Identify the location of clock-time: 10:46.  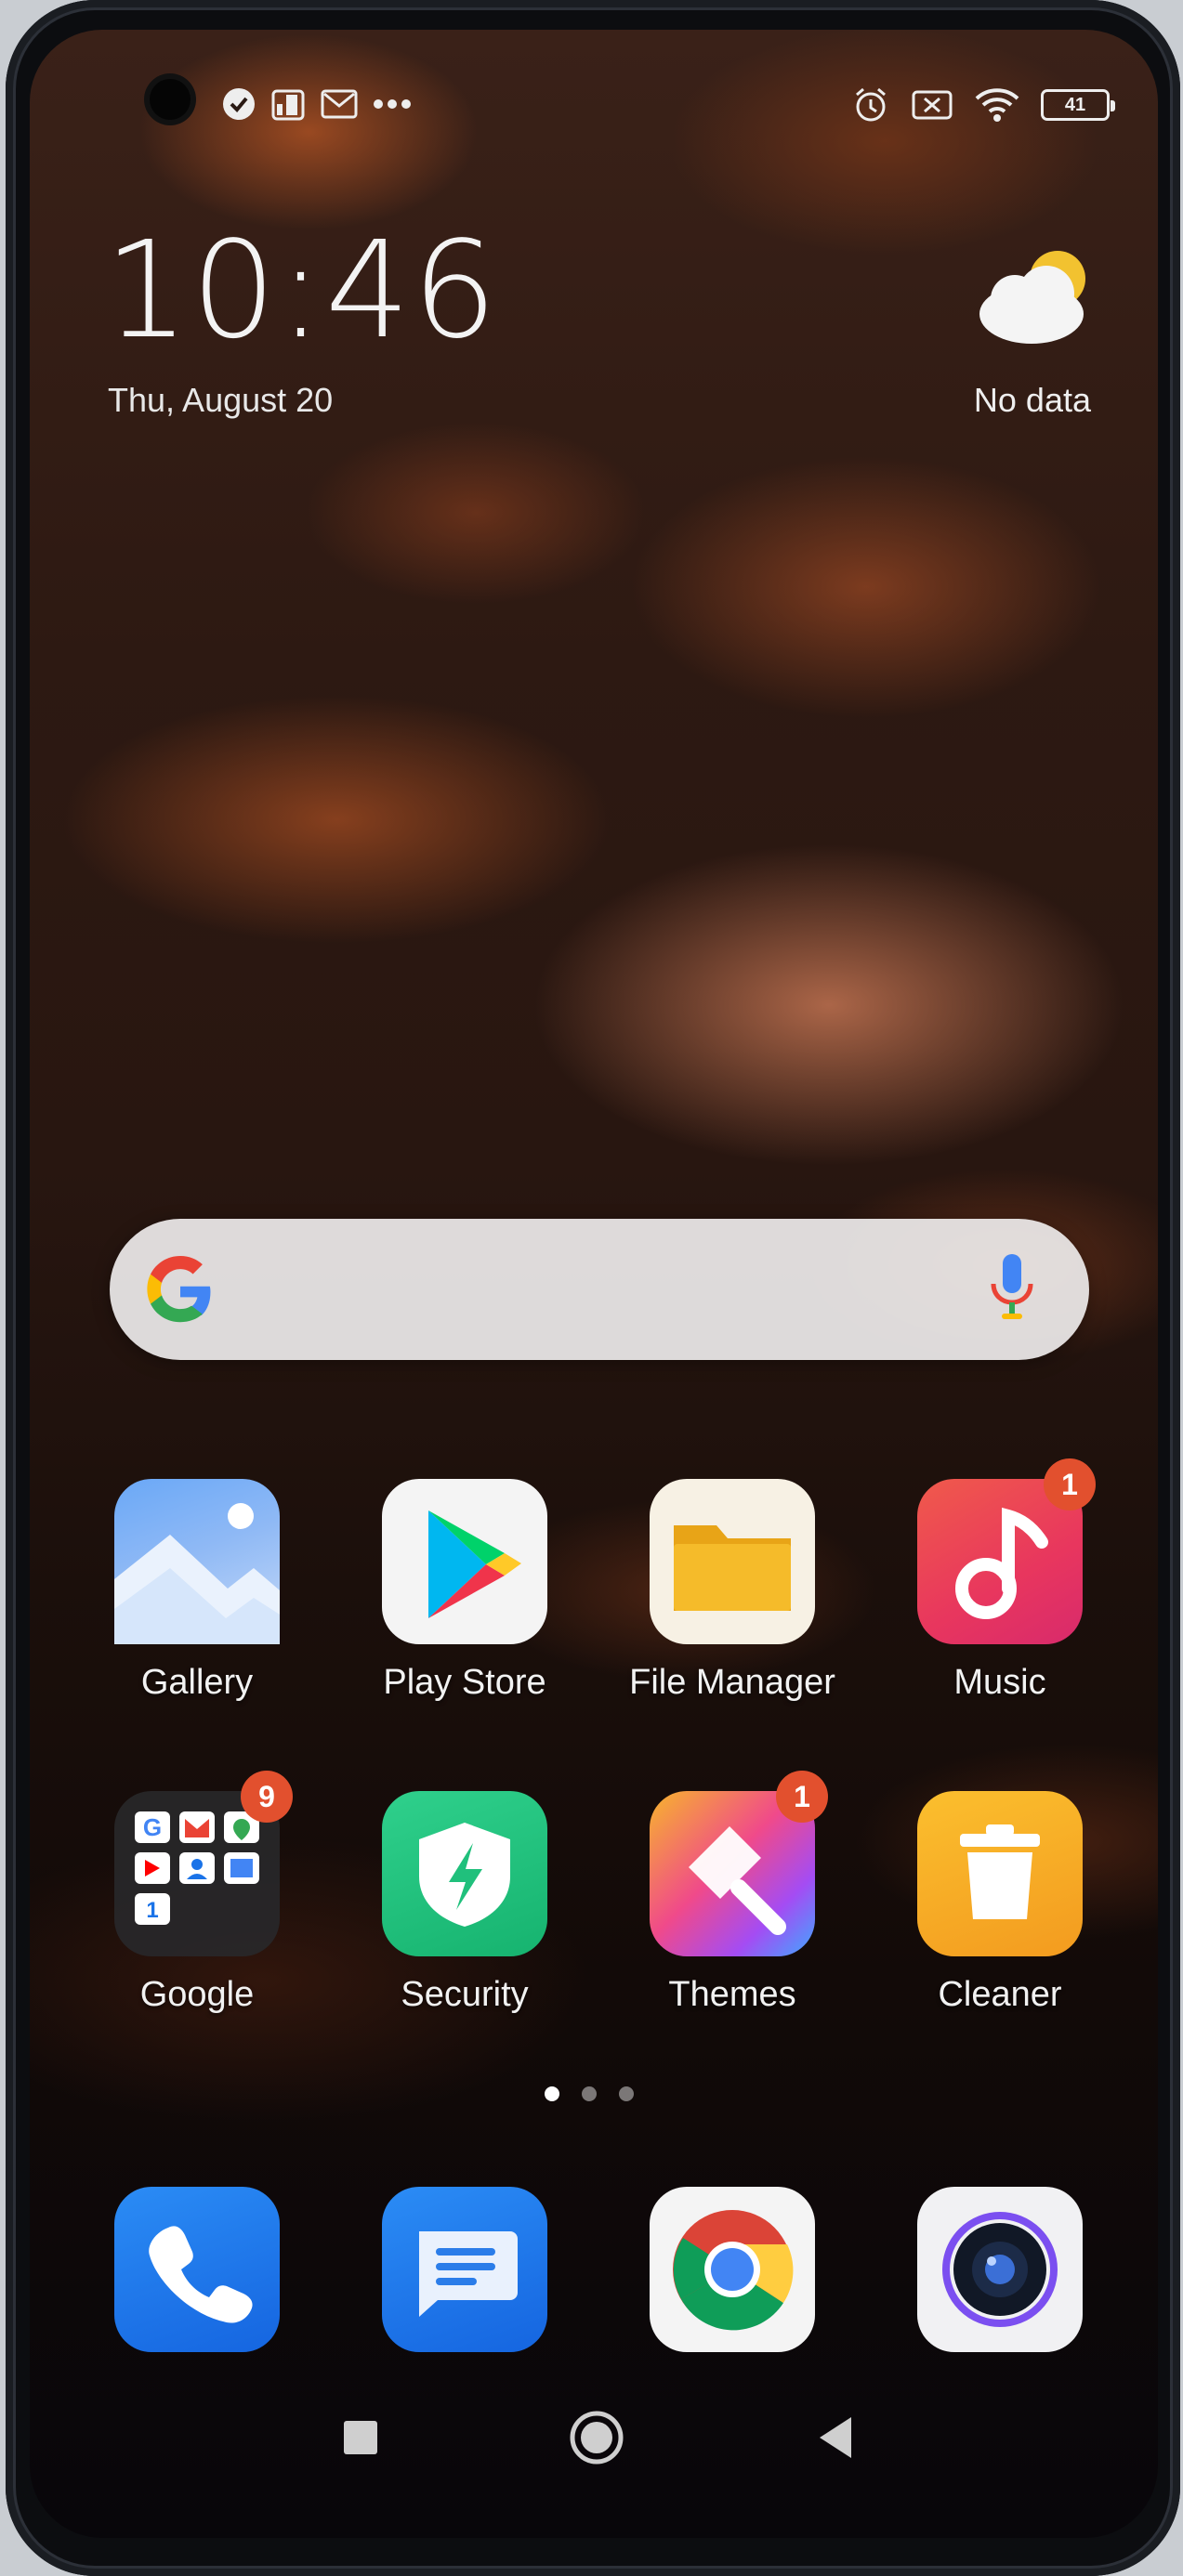
(301, 290).